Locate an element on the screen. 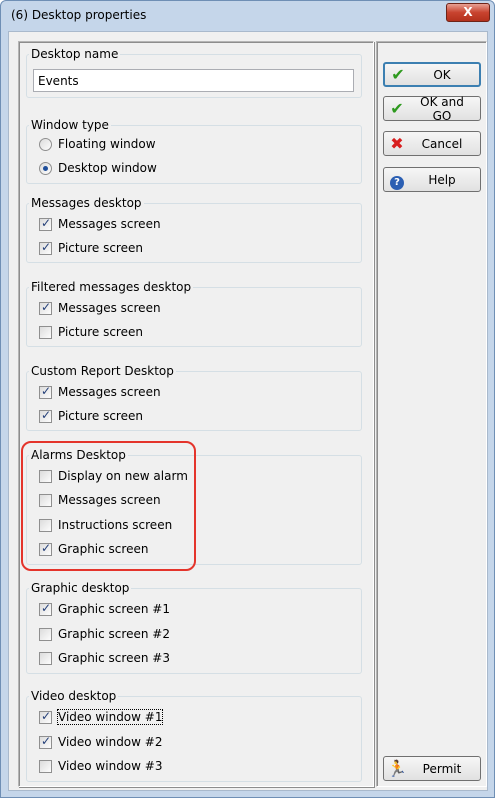 Image resolution: width=495 pixels, height=798 pixels. filtered-messages-screen-checkbox: Messages screen is located at coordinates (100, 308).